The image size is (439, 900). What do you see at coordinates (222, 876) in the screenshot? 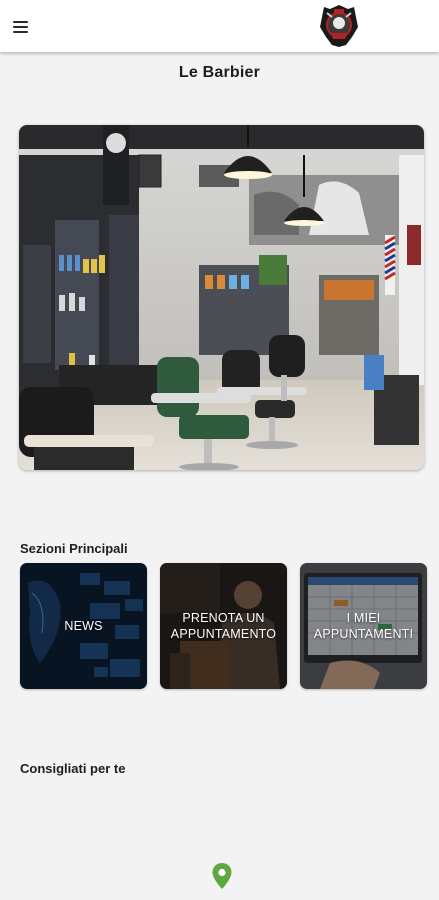
I see `map-pin-icon` at bounding box center [222, 876].